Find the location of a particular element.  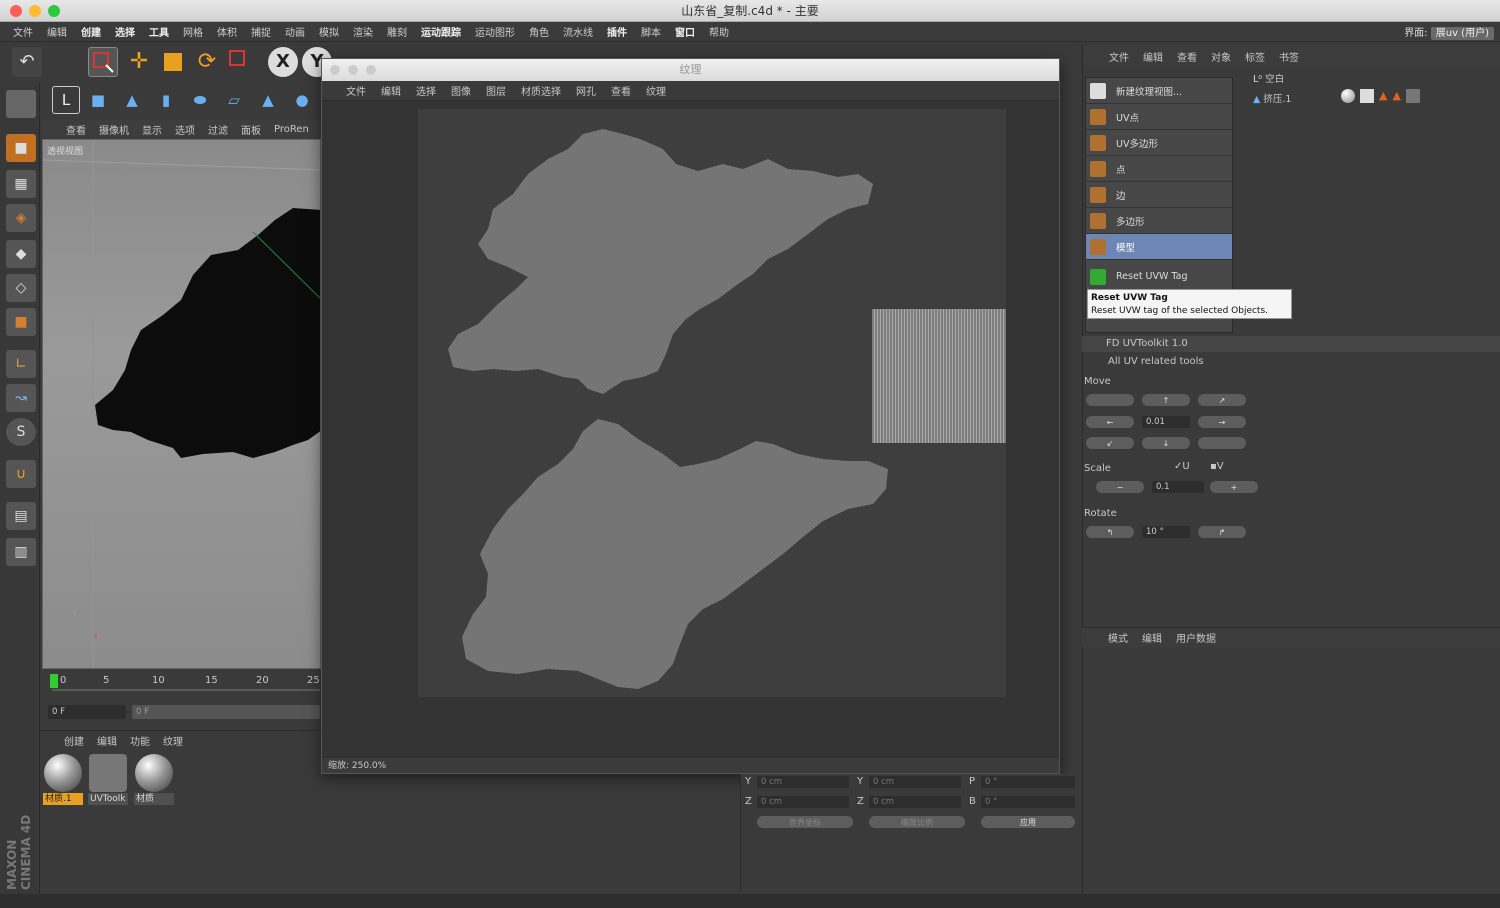

menu-item: 角色 is located at coordinates (539, 31).